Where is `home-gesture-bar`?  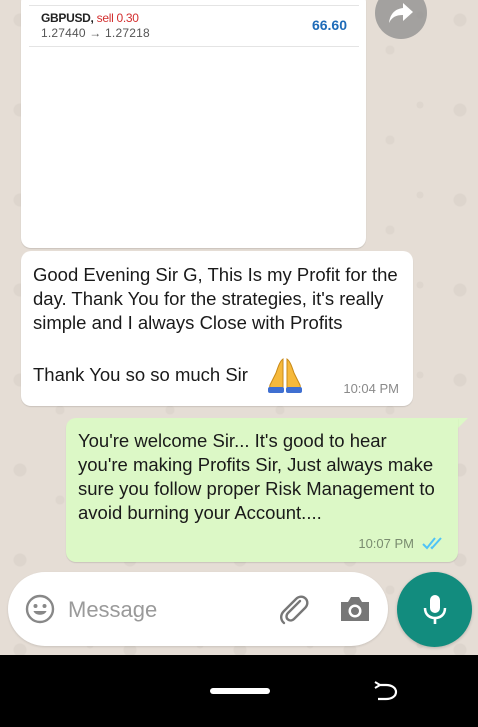 home-gesture-bar is located at coordinates (240, 691).